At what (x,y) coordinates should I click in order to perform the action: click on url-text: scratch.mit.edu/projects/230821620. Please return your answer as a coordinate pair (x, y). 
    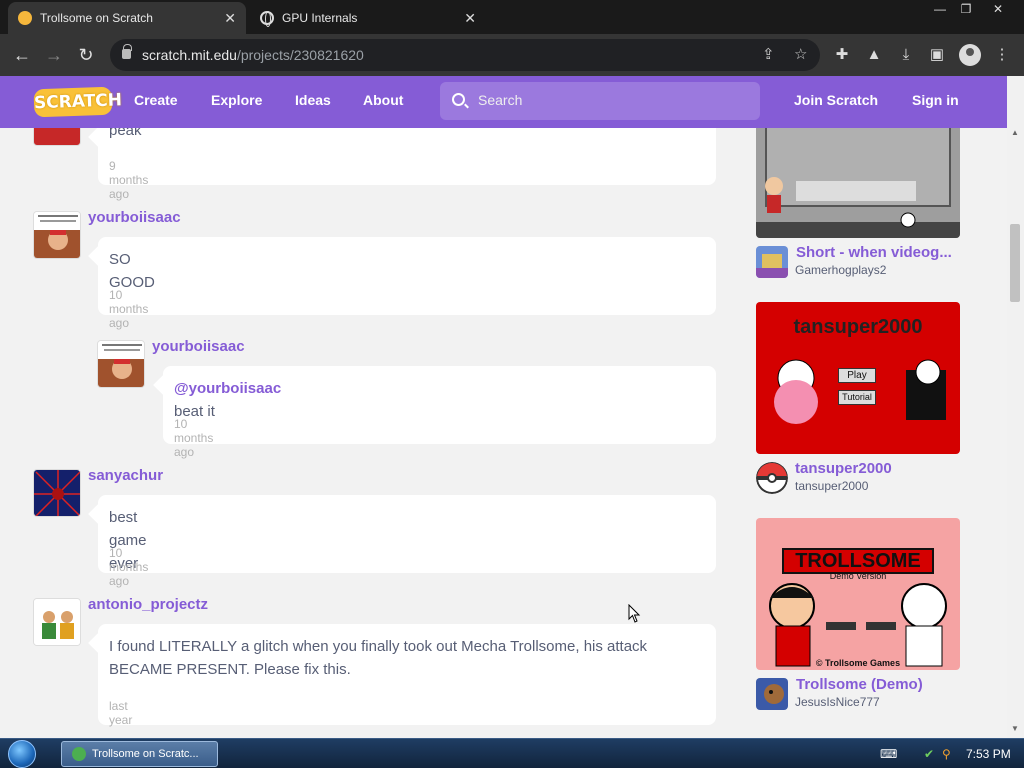
    Looking at the image, I should click on (253, 55).